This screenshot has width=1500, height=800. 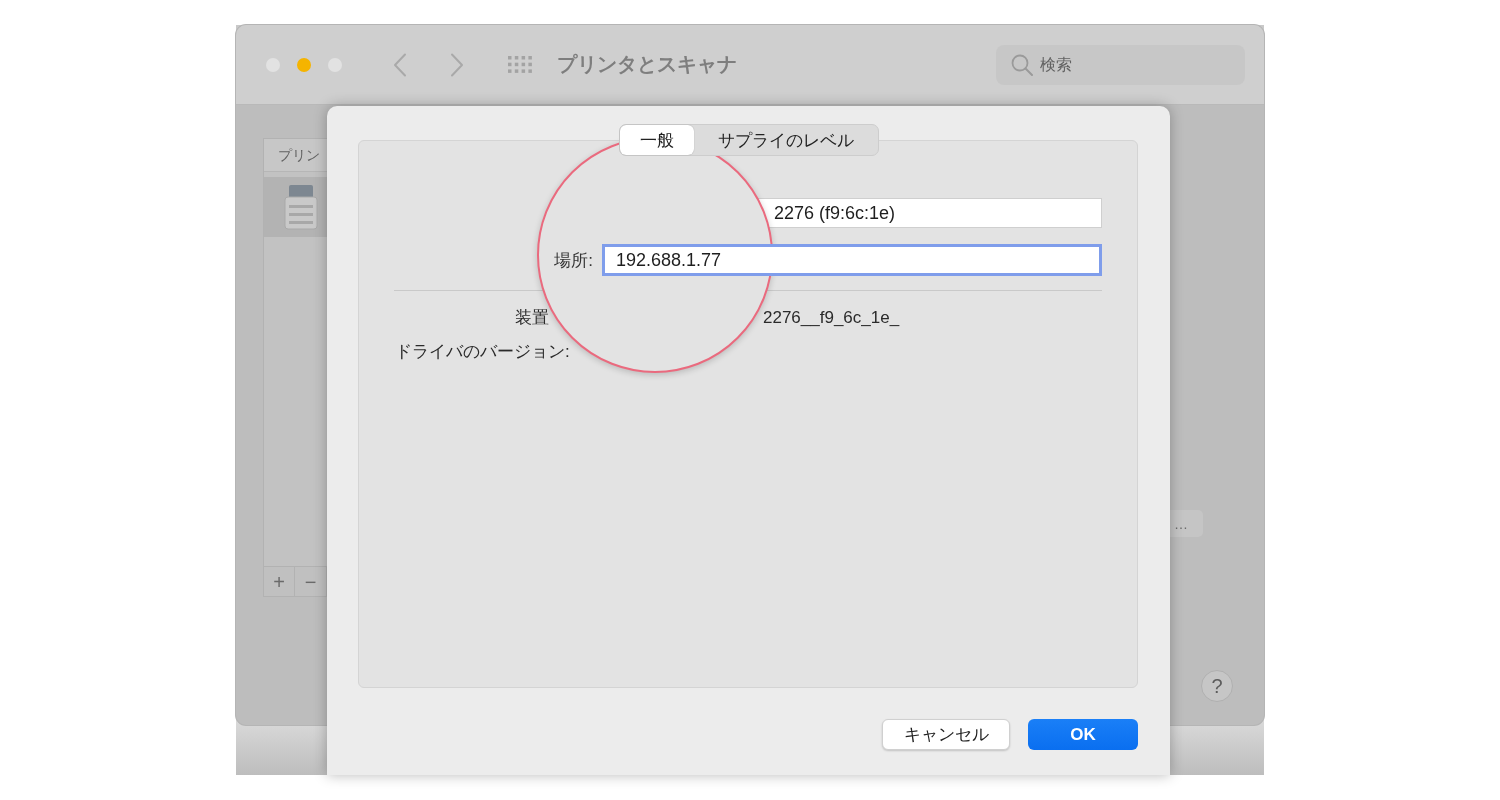 I want to click on location-field: 192.688.1.77, so click(x=852, y=260).